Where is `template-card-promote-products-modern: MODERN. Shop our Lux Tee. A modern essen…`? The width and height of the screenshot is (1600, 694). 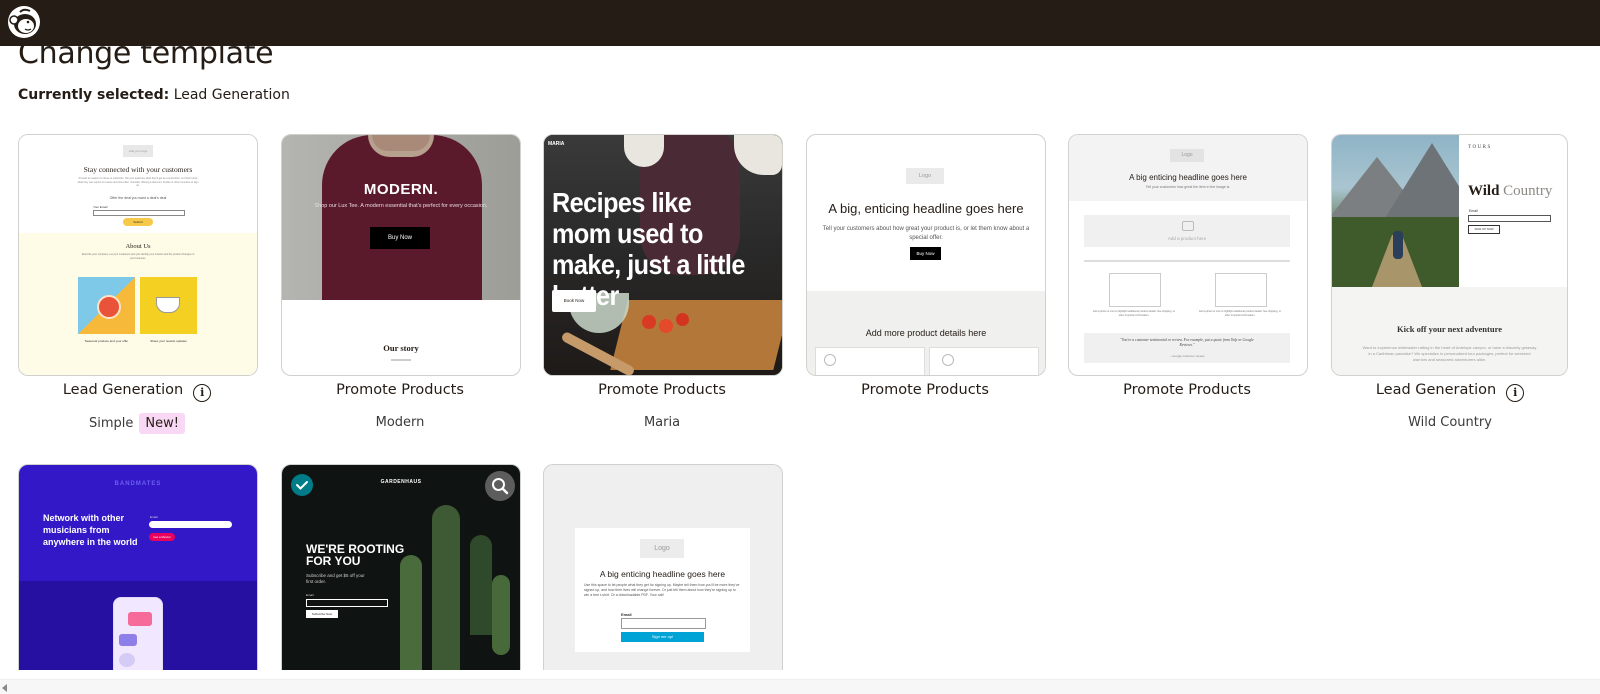 template-card-promote-products-modern: MODERN. Shop our Lux Tee. A modern essen… is located at coordinates (401, 255).